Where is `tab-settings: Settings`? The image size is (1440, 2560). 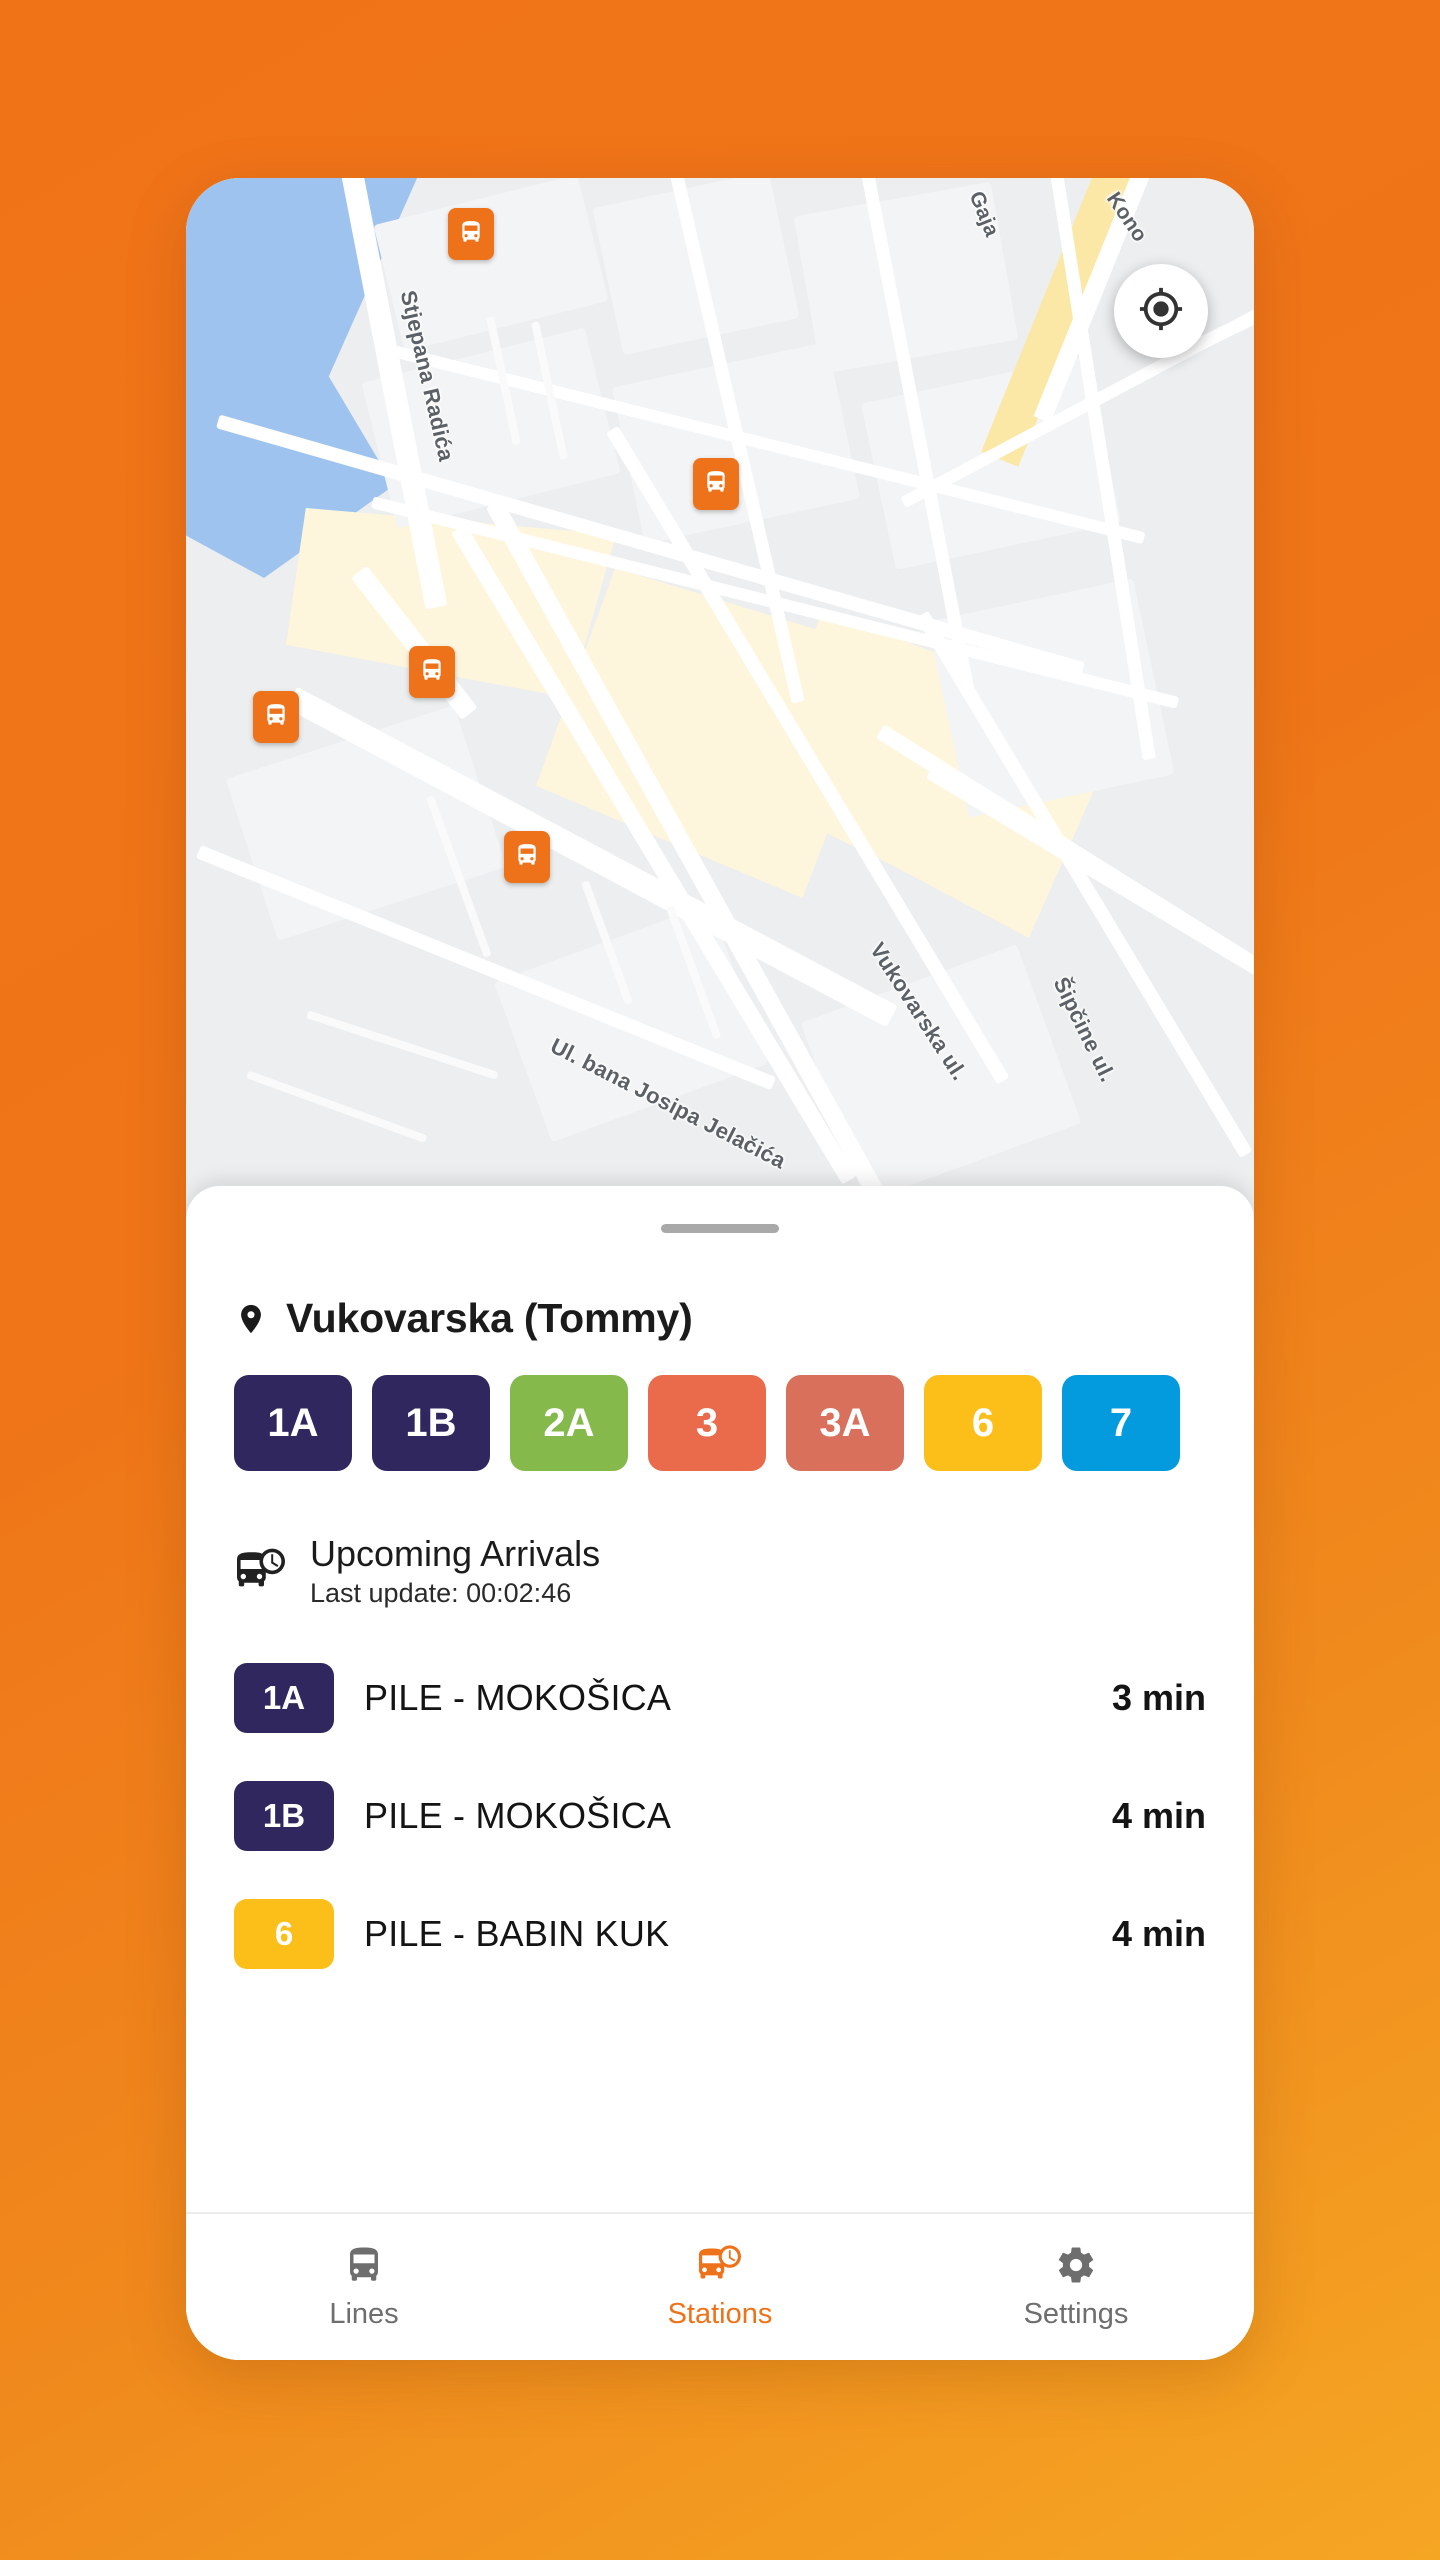 tab-settings: Settings is located at coordinates (1076, 2287).